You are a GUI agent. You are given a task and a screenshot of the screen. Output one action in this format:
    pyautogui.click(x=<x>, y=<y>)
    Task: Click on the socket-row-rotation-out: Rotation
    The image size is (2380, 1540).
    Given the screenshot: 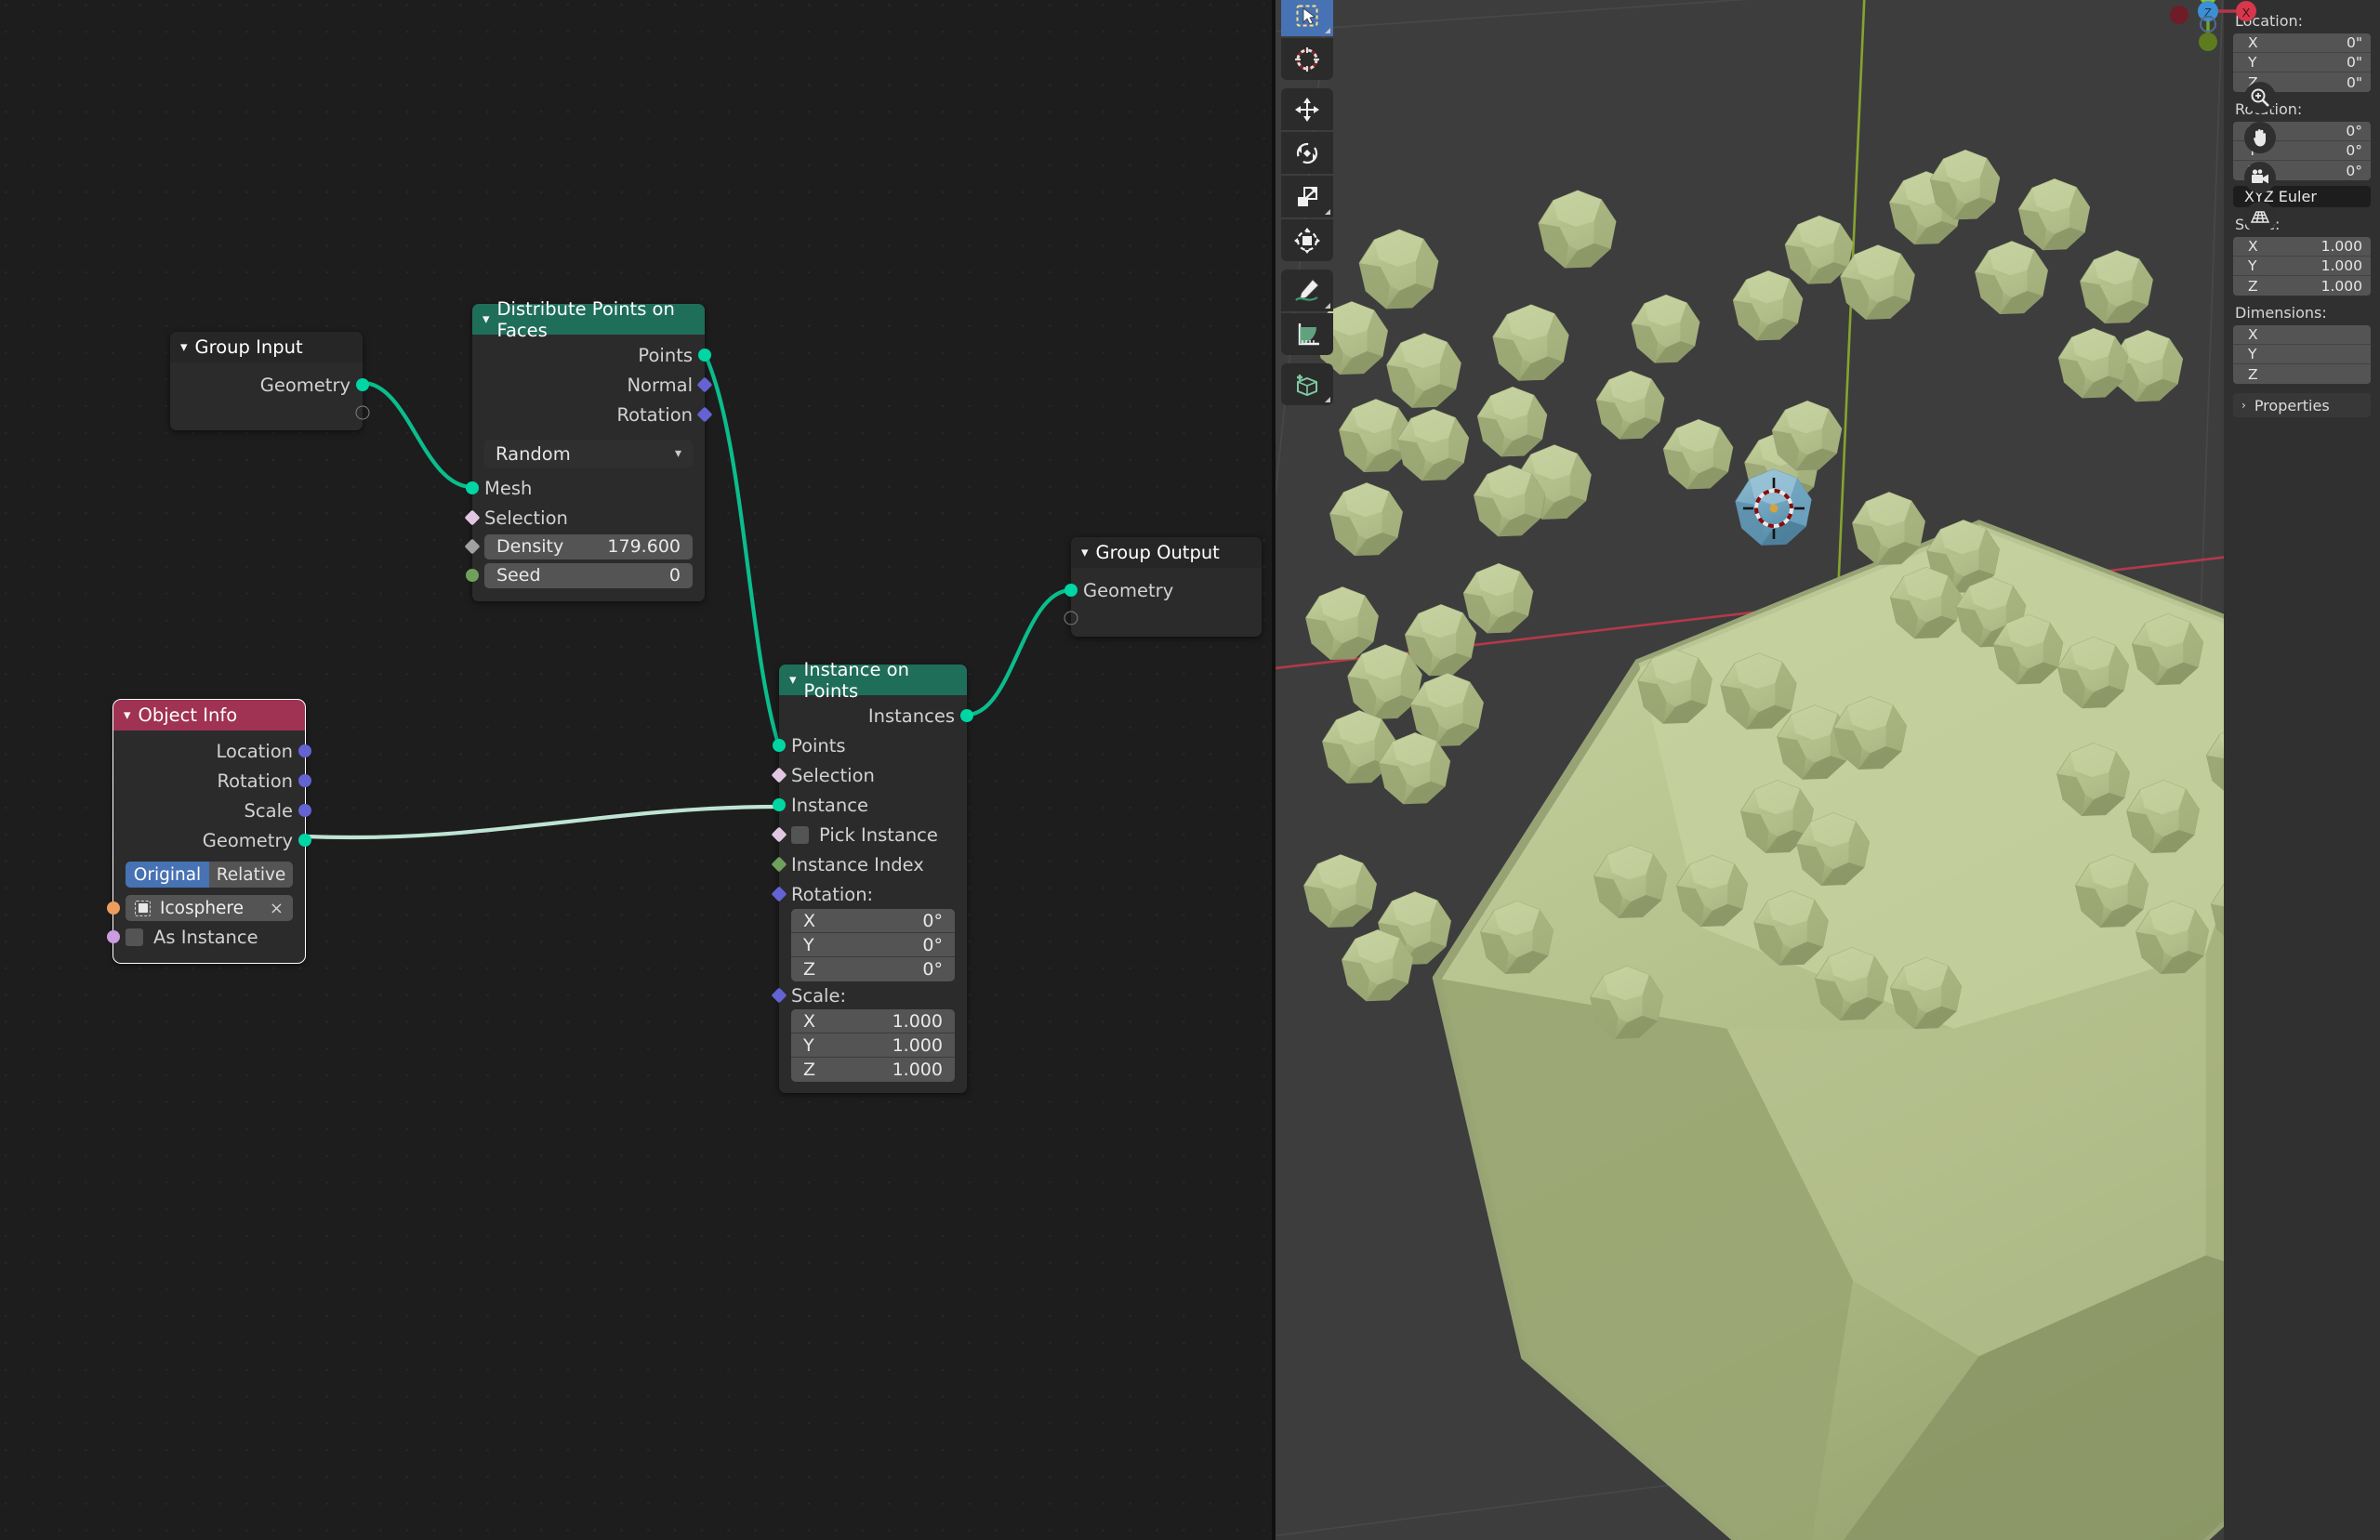 What is the action you would take?
    pyautogui.click(x=592, y=414)
    